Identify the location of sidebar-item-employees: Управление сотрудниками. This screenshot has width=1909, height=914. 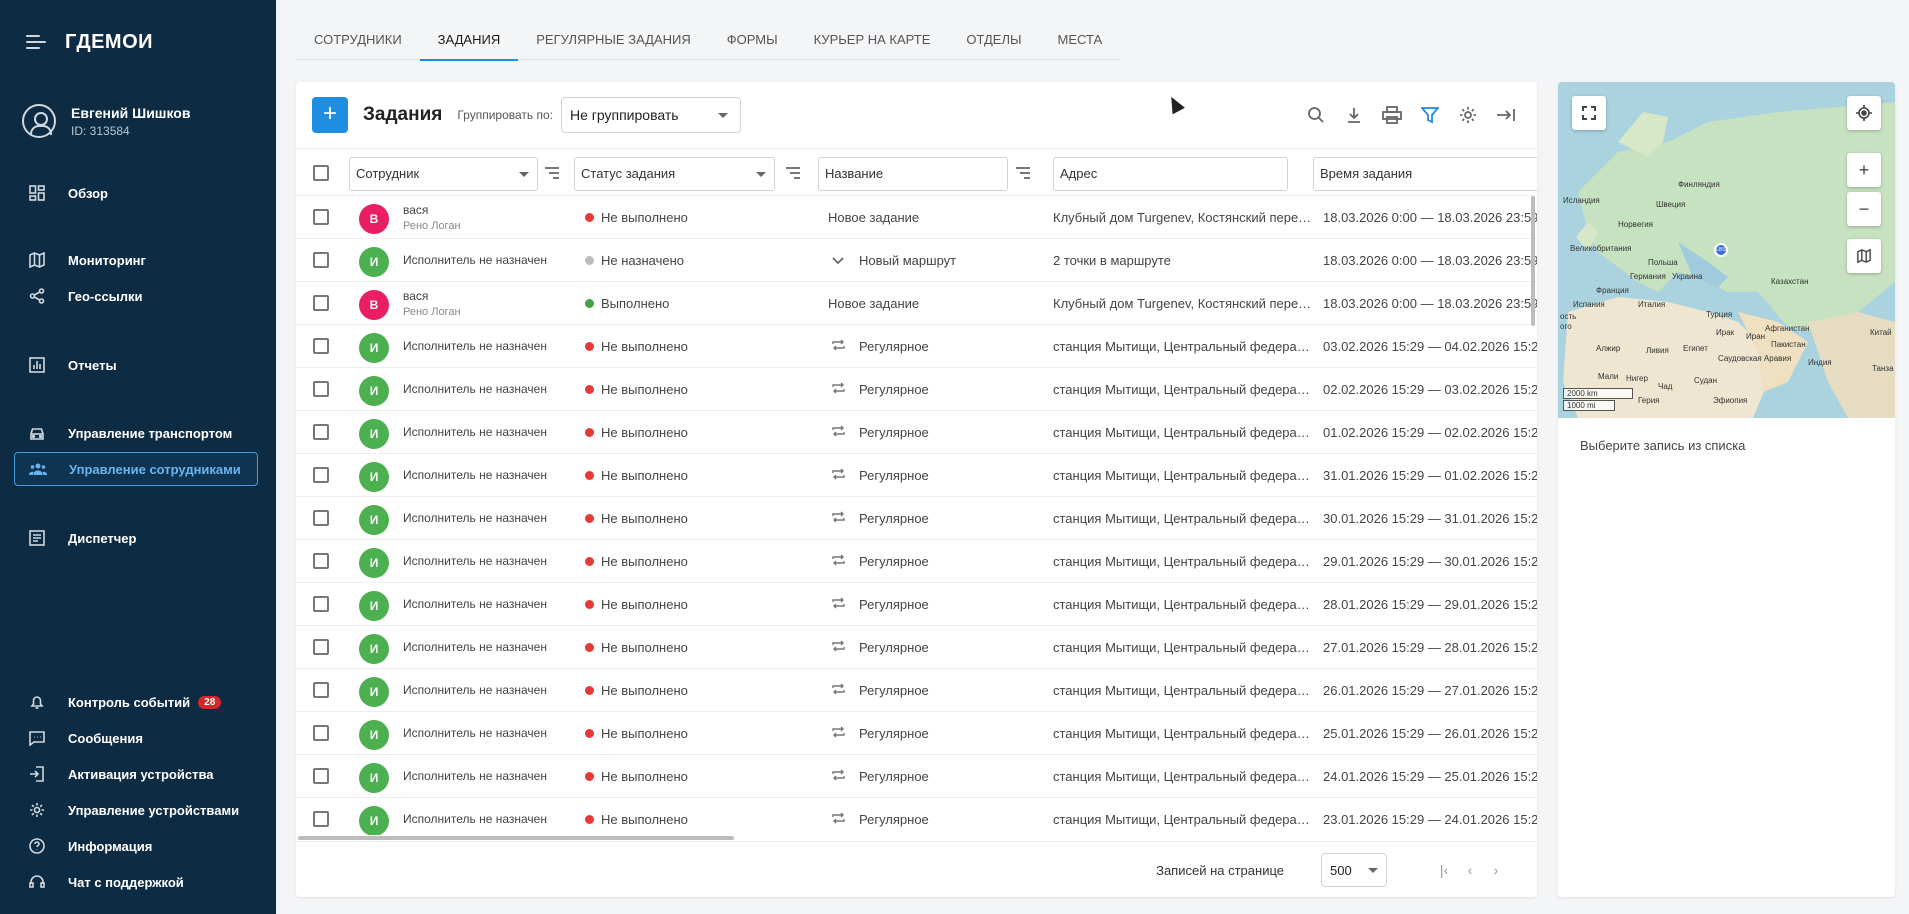
(136, 469).